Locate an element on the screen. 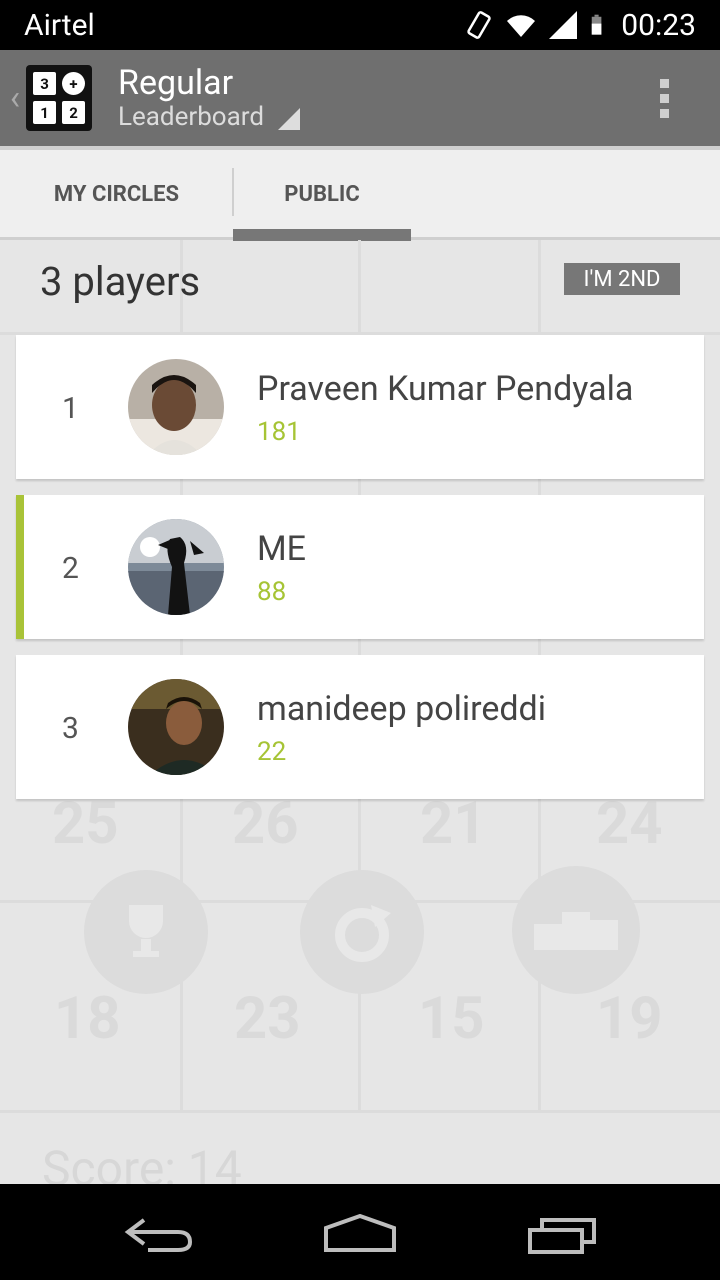 The height and width of the screenshot is (1280, 720). wifi-icon is located at coordinates (521, 26).